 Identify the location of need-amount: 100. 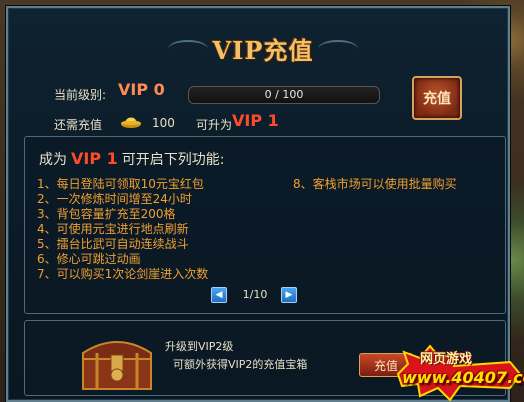
(163, 123).